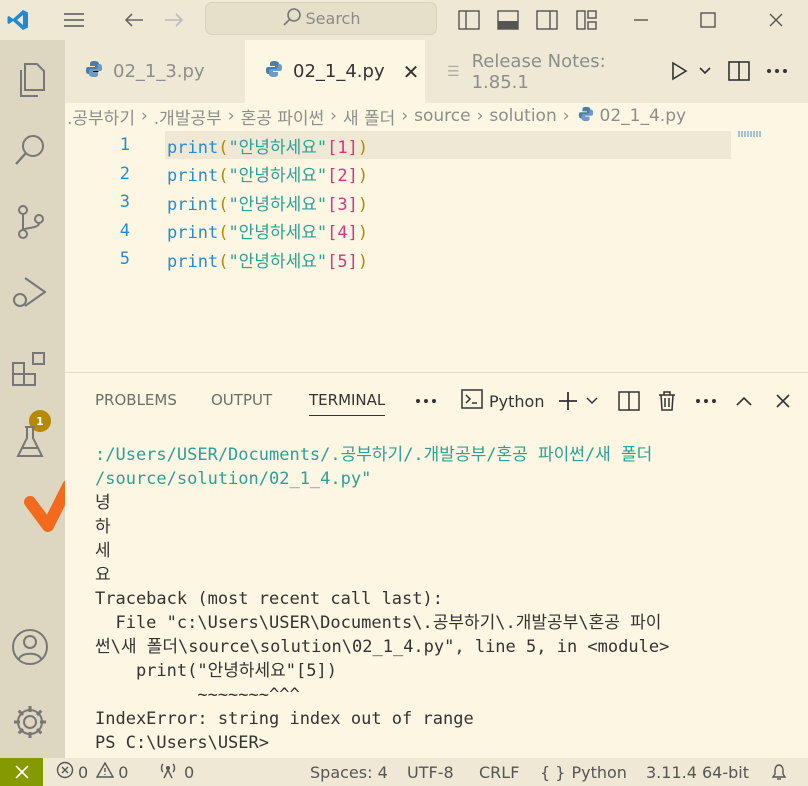  What do you see at coordinates (216, 671) in the screenshot?
I see `terminal-line: print("안녕하세요"[5])` at bounding box center [216, 671].